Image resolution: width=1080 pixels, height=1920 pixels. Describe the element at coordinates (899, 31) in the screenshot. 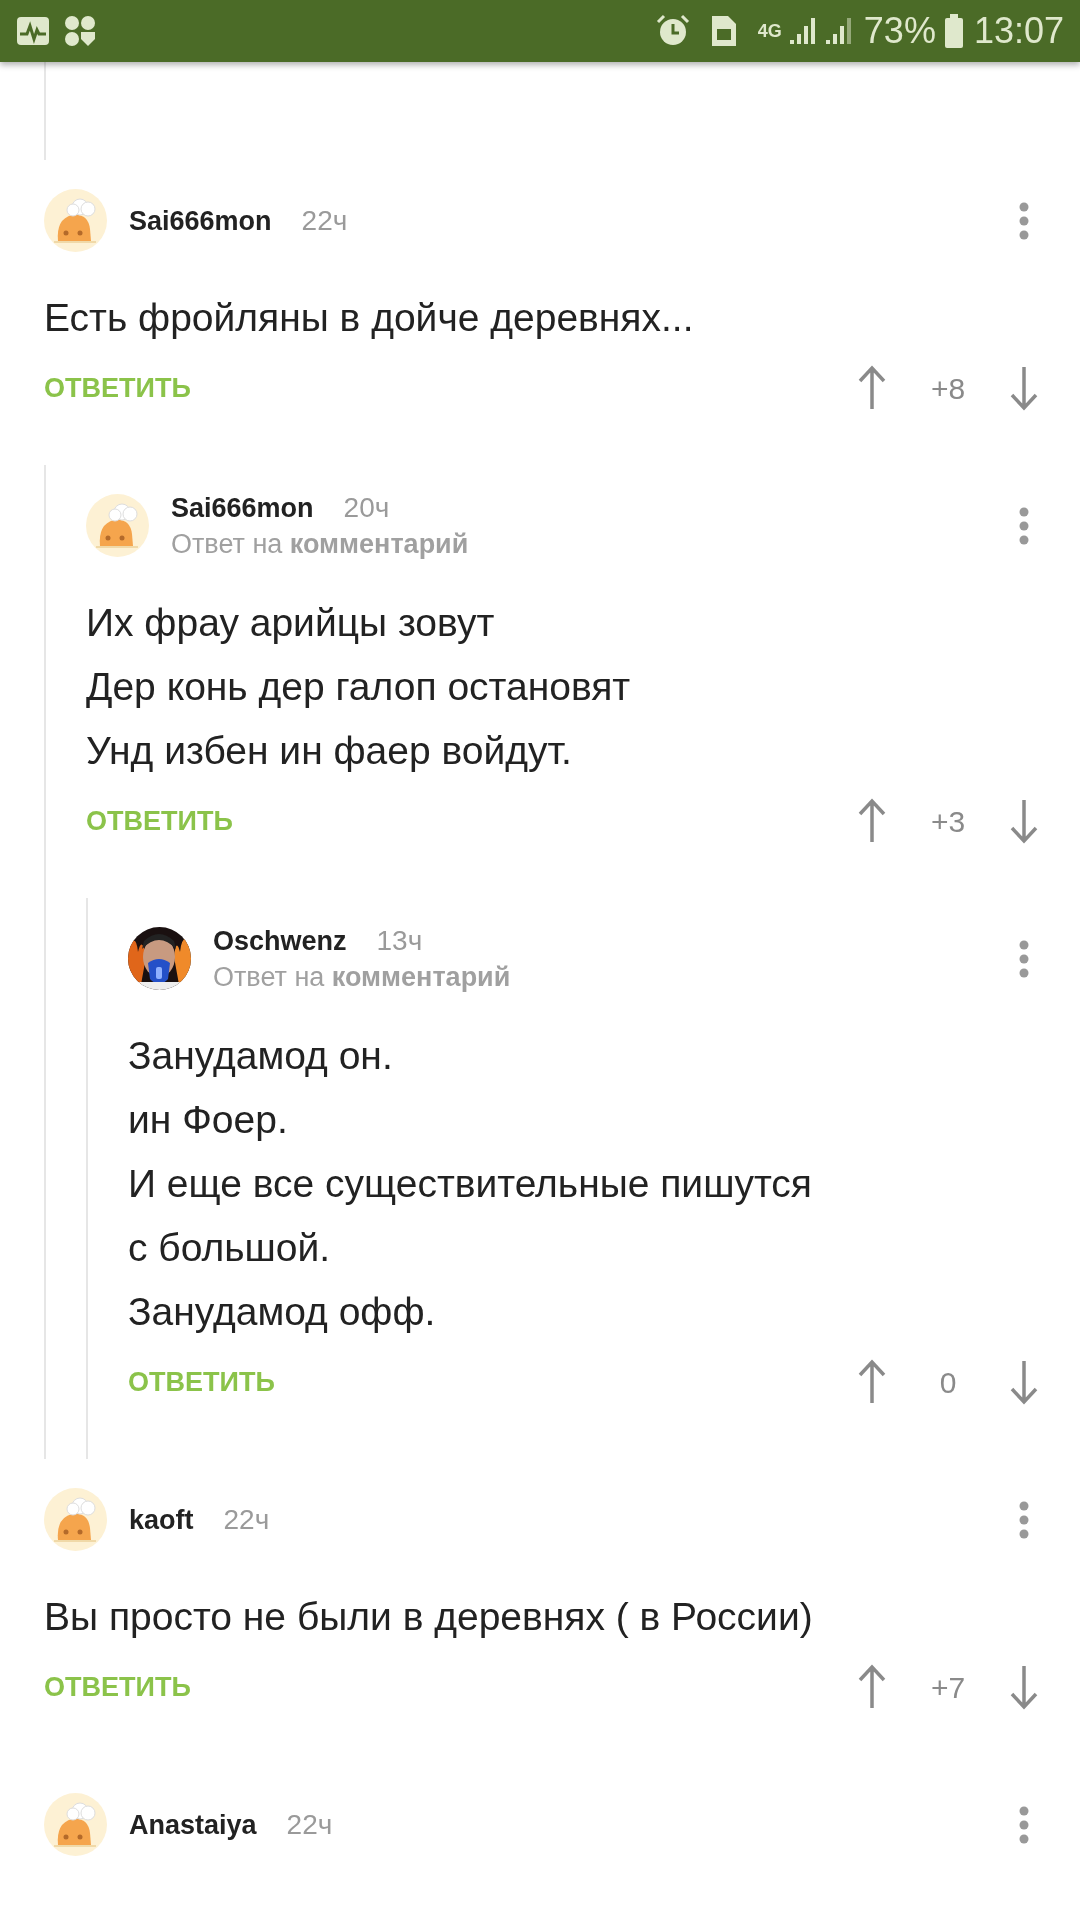

I see `battery-percent: 73%` at that location.